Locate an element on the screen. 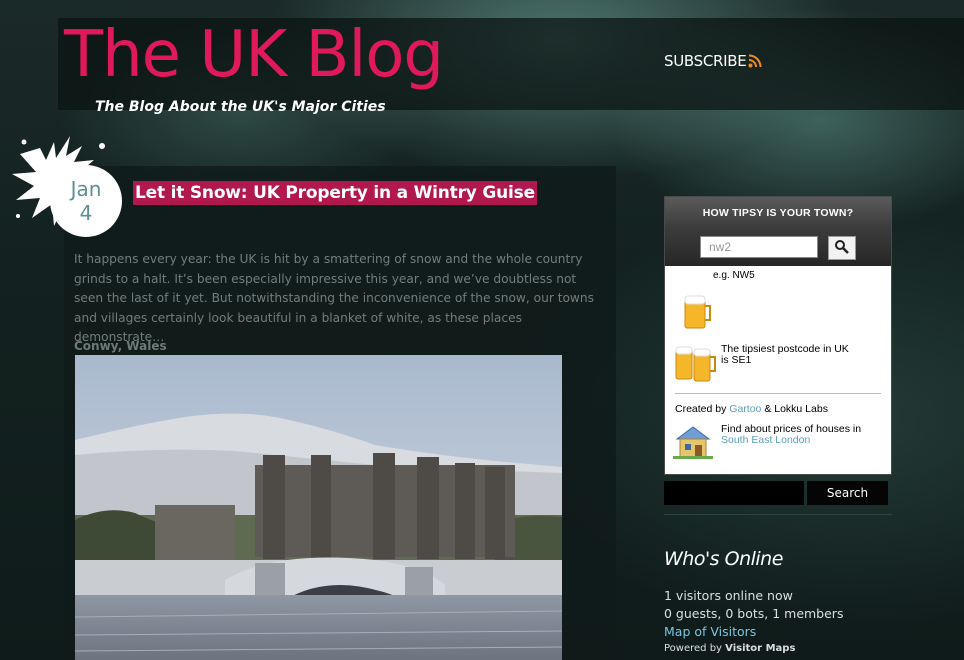 Image resolution: width=964 pixels, height=660 pixels. rss-icon is located at coordinates (755, 61).